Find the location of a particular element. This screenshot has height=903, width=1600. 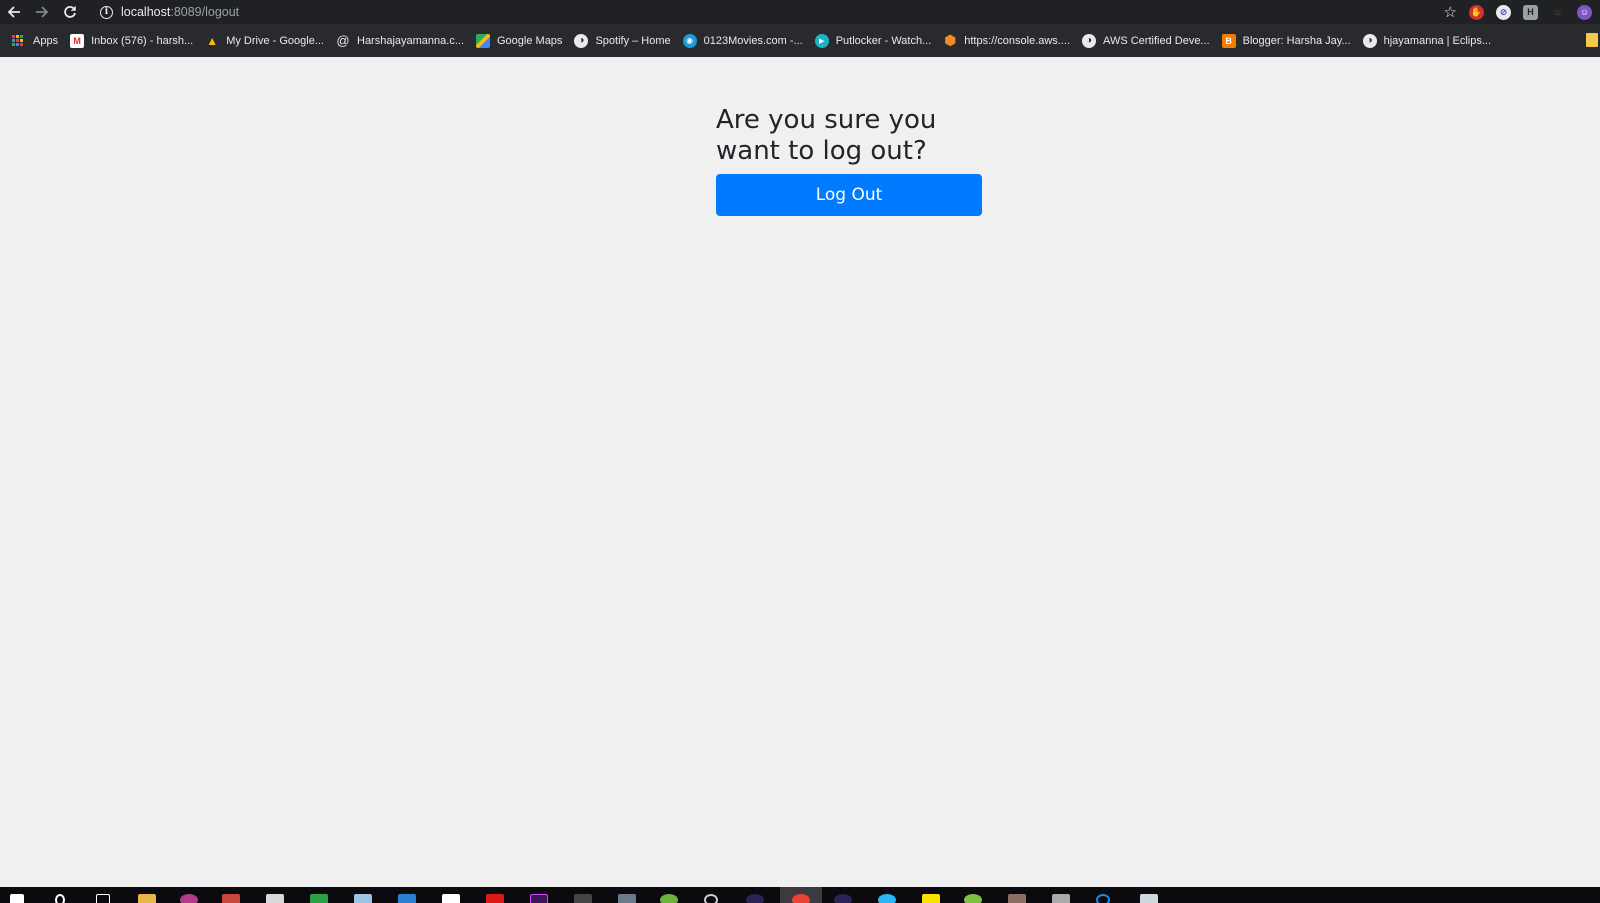

bookmark-item: ◑ Spotify – Home is located at coordinates (624, 41).